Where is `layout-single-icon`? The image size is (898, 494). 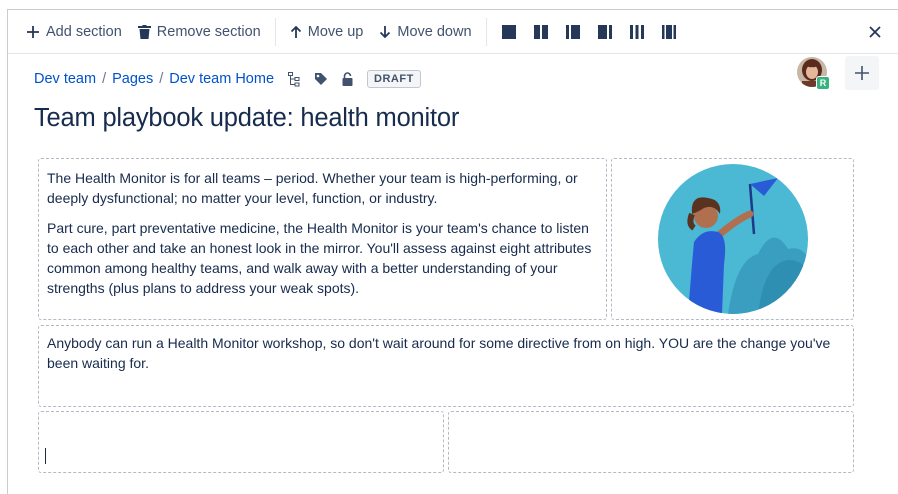 layout-single-icon is located at coordinates (508, 31).